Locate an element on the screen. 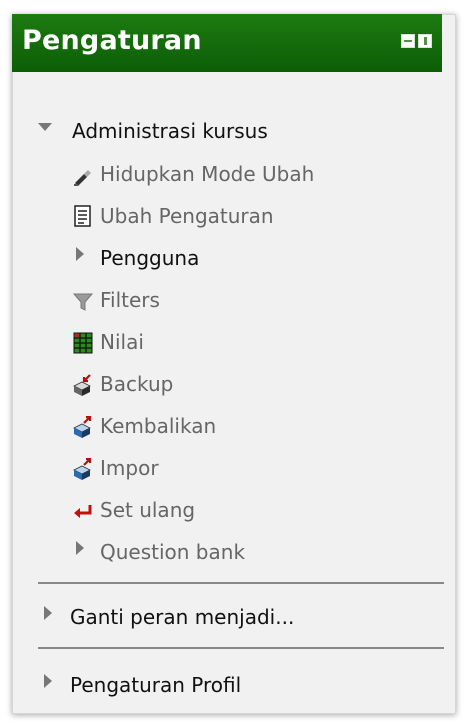 This screenshot has height=728, width=468. menu-item-label: Kembalikan is located at coordinates (158, 426).